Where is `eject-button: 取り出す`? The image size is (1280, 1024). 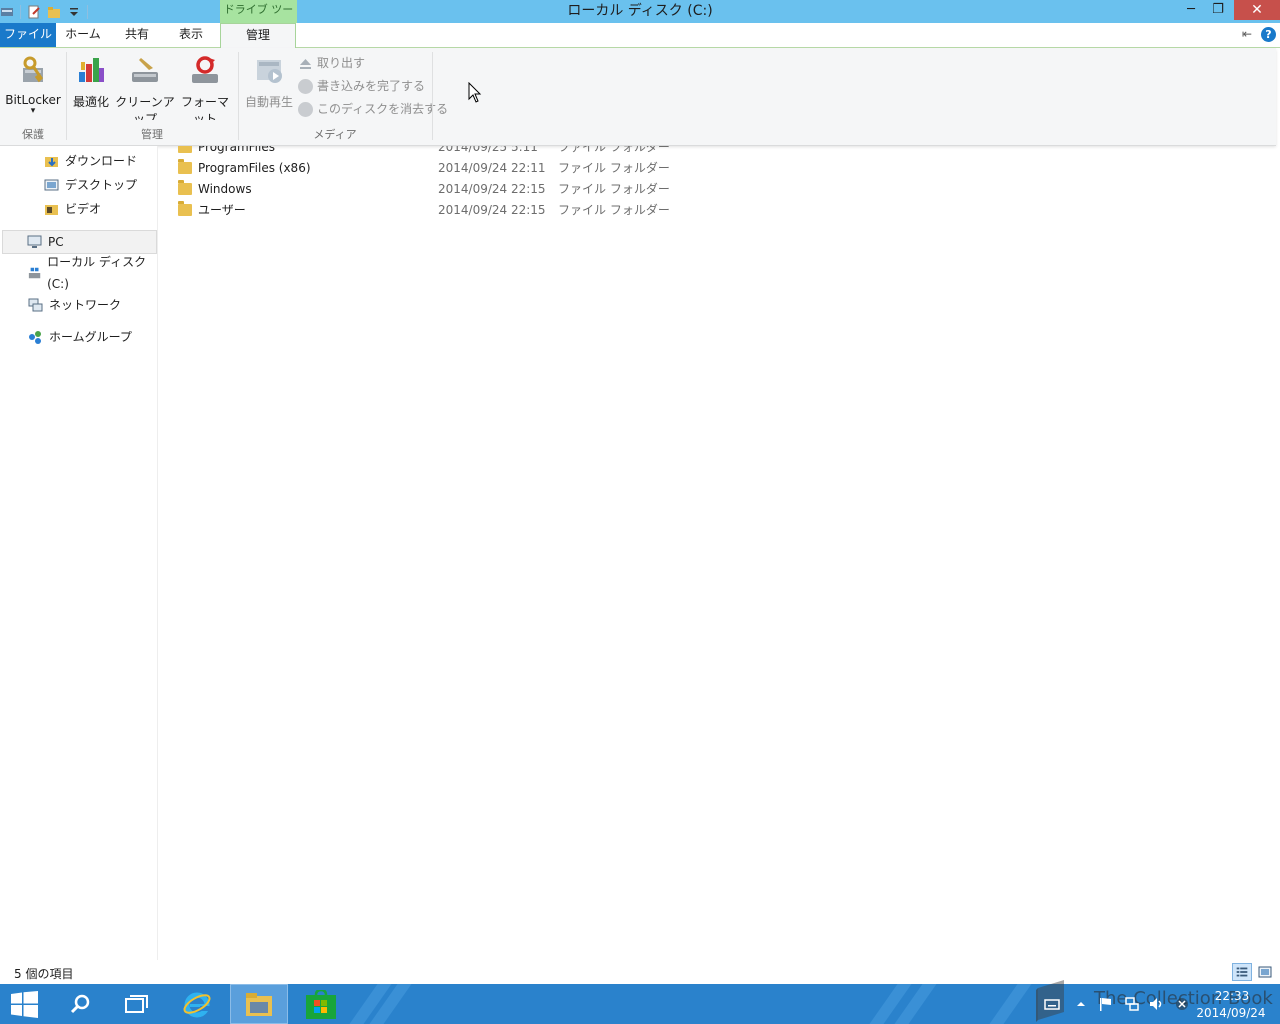
eject-button: 取り出す is located at coordinates (331, 63).